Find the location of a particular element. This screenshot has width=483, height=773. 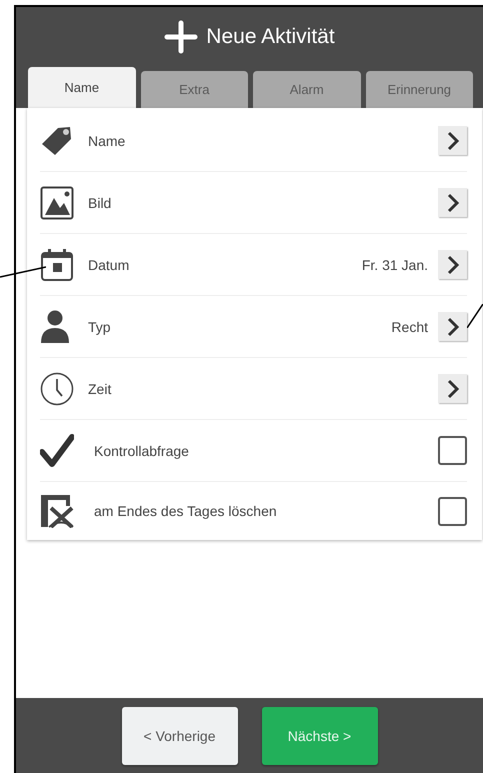

row-label: Name is located at coordinates (107, 140).